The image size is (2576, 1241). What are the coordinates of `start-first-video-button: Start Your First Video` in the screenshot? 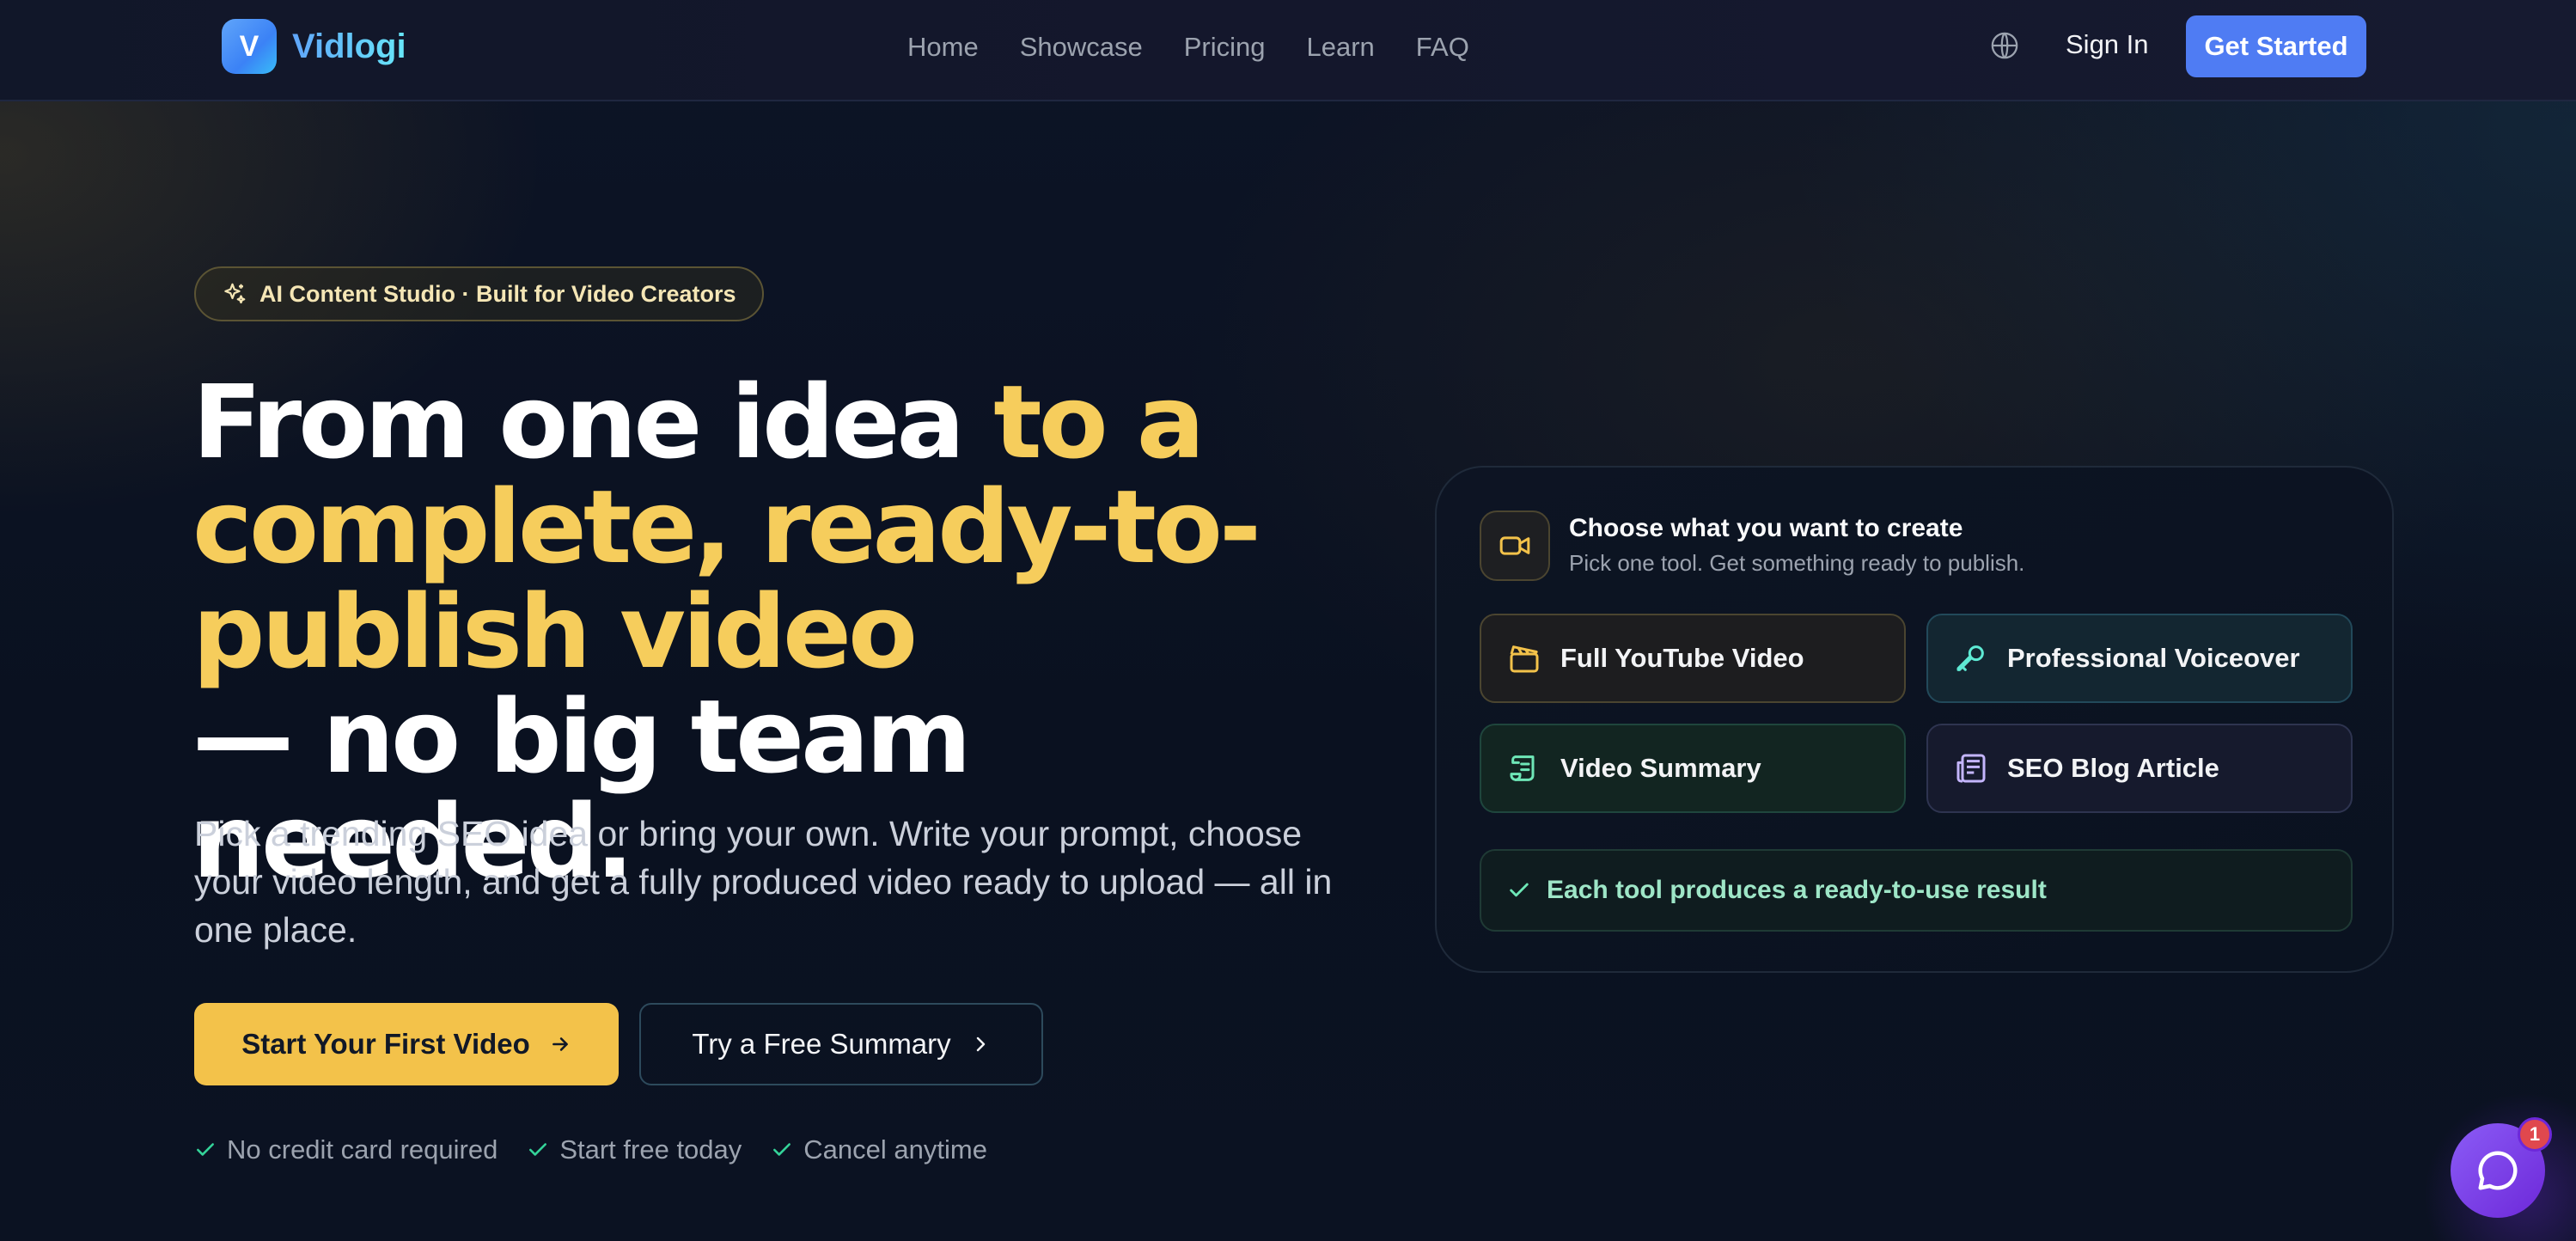 It's located at (406, 1044).